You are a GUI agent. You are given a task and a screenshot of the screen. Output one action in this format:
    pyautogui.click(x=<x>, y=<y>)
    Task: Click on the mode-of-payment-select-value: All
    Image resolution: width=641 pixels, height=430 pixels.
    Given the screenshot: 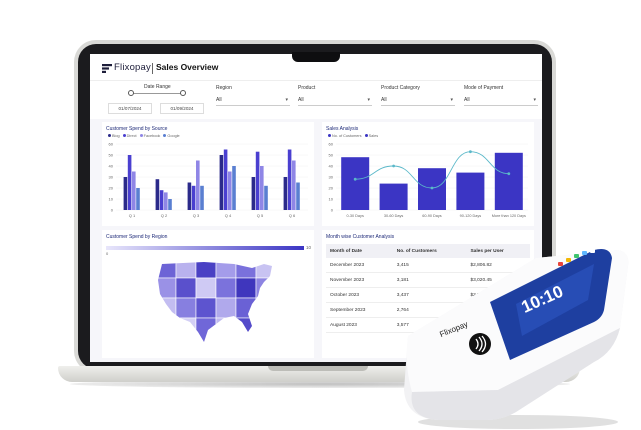 What is the action you would take?
    pyautogui.click(x=467, y=100)
    